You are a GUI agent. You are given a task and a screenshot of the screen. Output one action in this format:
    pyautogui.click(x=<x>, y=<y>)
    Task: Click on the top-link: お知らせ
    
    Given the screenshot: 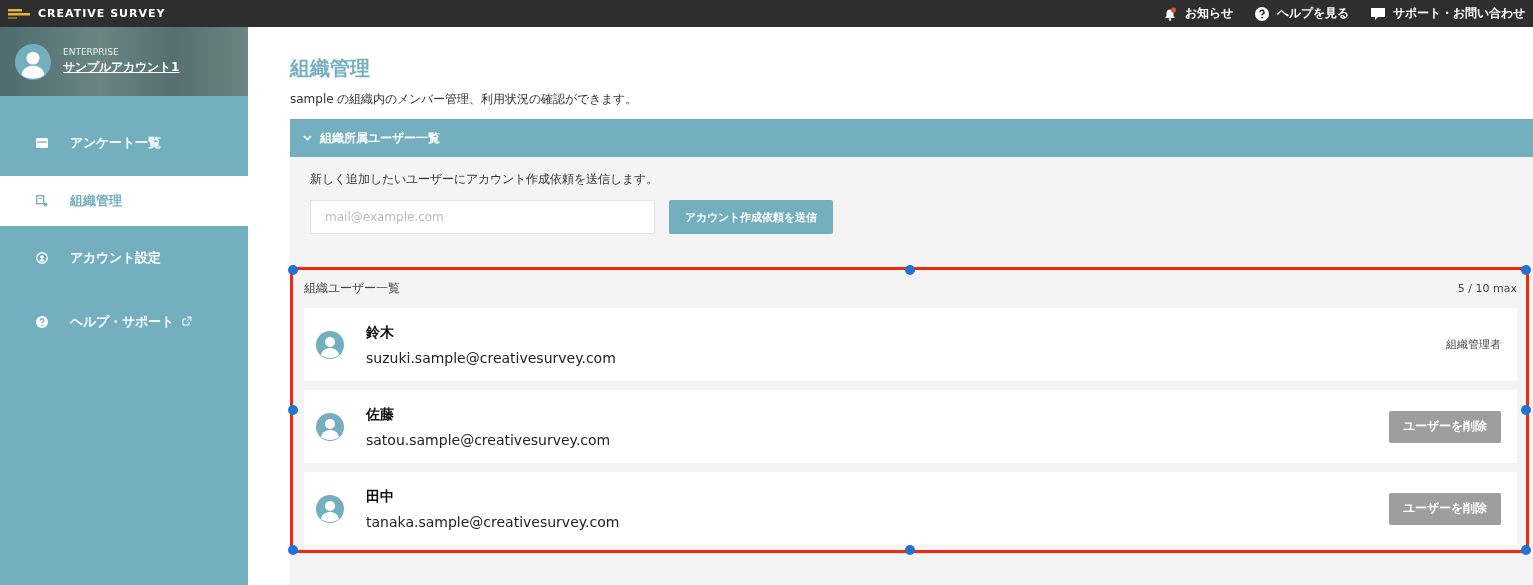 What is the action you would take?
    pyautogui.click(x=1198, y=13)
    